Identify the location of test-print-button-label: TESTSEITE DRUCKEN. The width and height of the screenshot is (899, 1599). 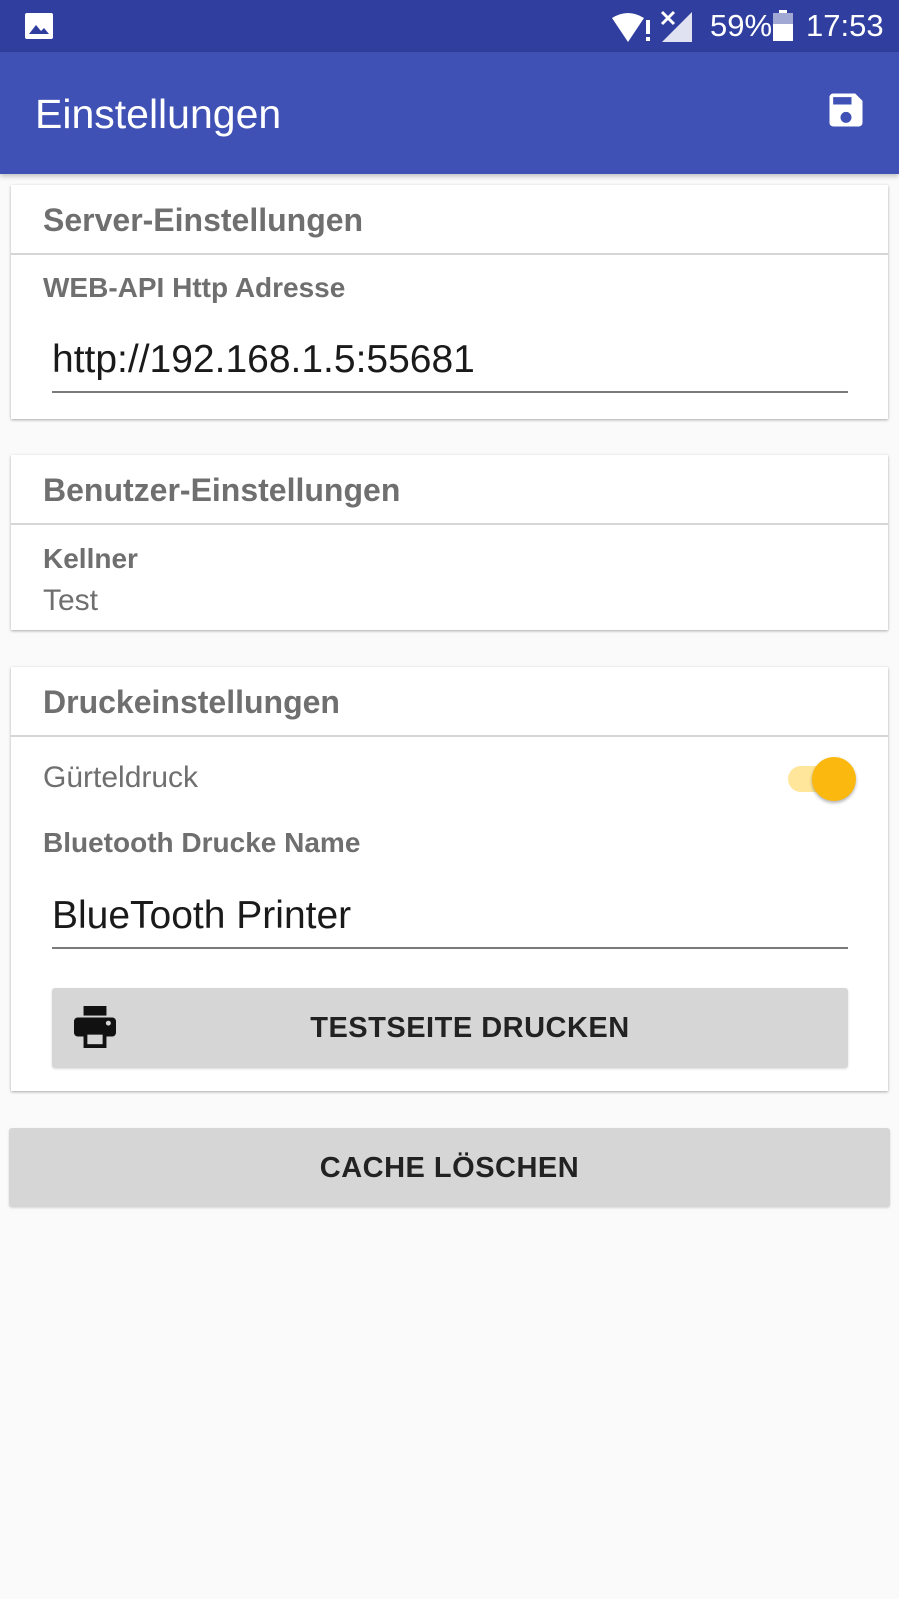
(470, 1028).